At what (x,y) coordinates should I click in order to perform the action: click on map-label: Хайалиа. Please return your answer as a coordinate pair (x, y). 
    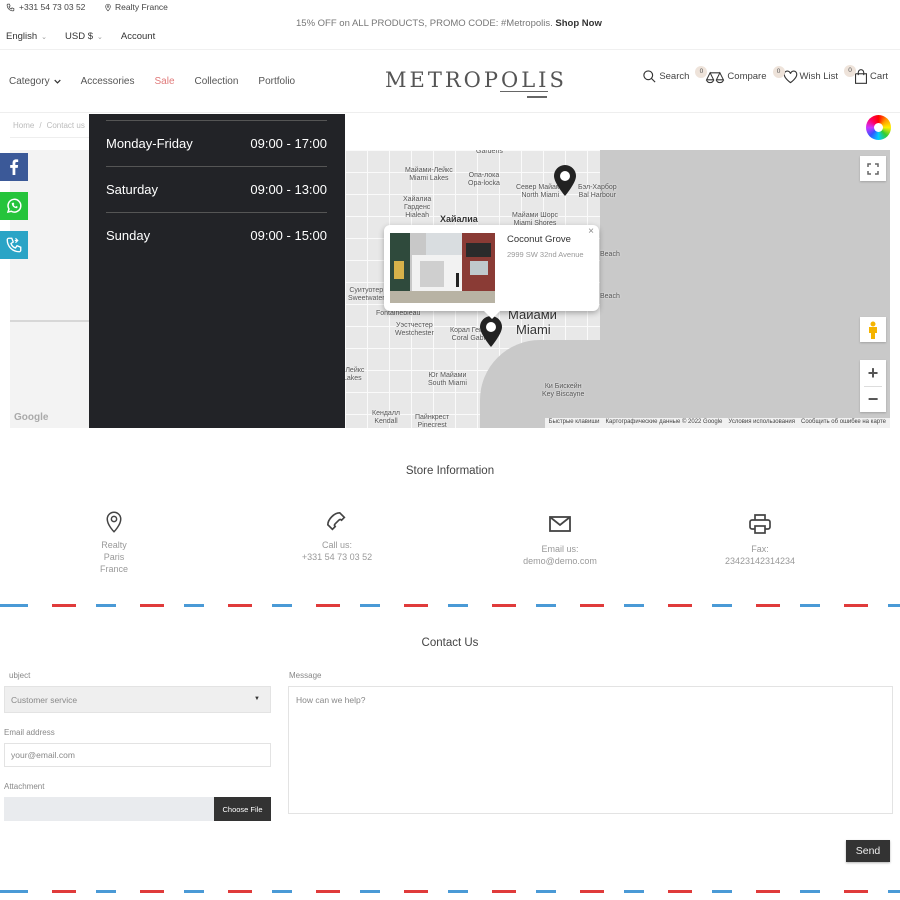
    Looking at the image, I should click on (459, 219).